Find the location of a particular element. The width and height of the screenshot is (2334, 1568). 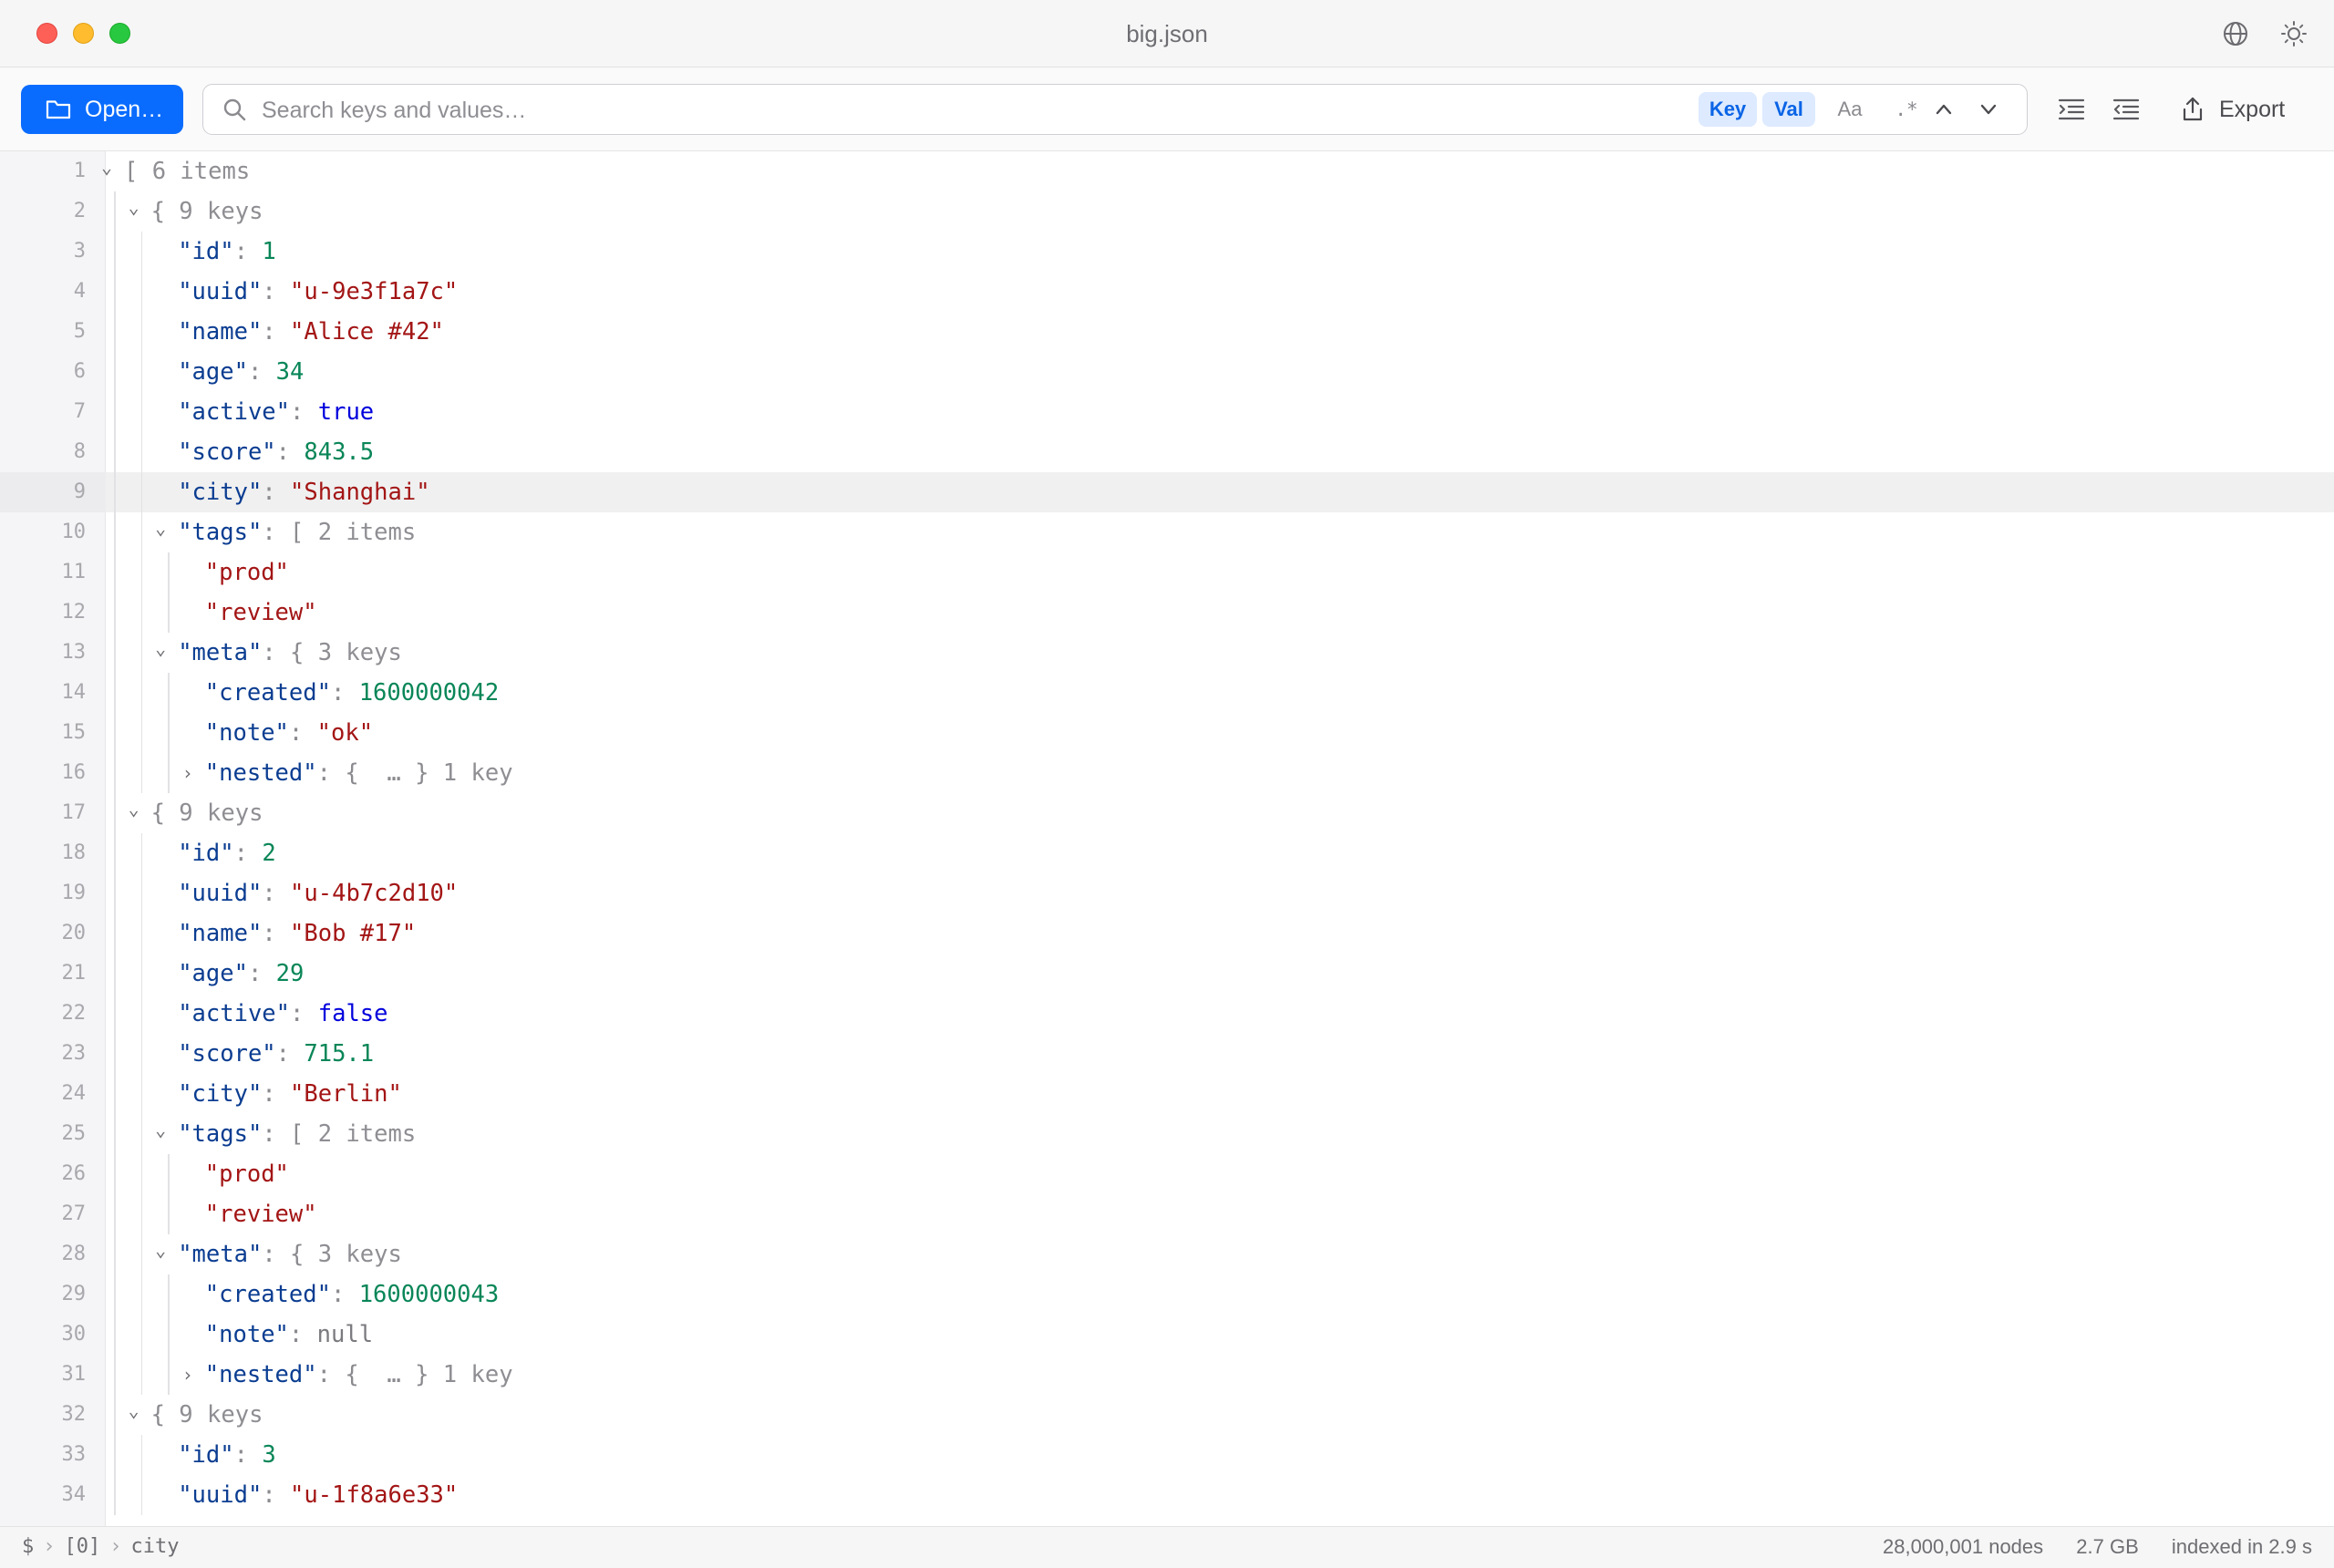

tree-row: 13 ⌄ "meta": { 3 keys is located at coordinates (1167, 653).